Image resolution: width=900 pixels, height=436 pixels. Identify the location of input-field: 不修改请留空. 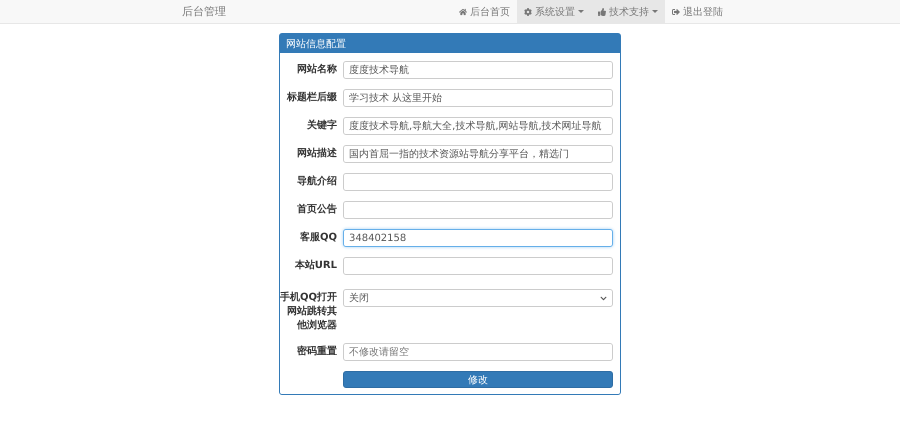
(478, 352).